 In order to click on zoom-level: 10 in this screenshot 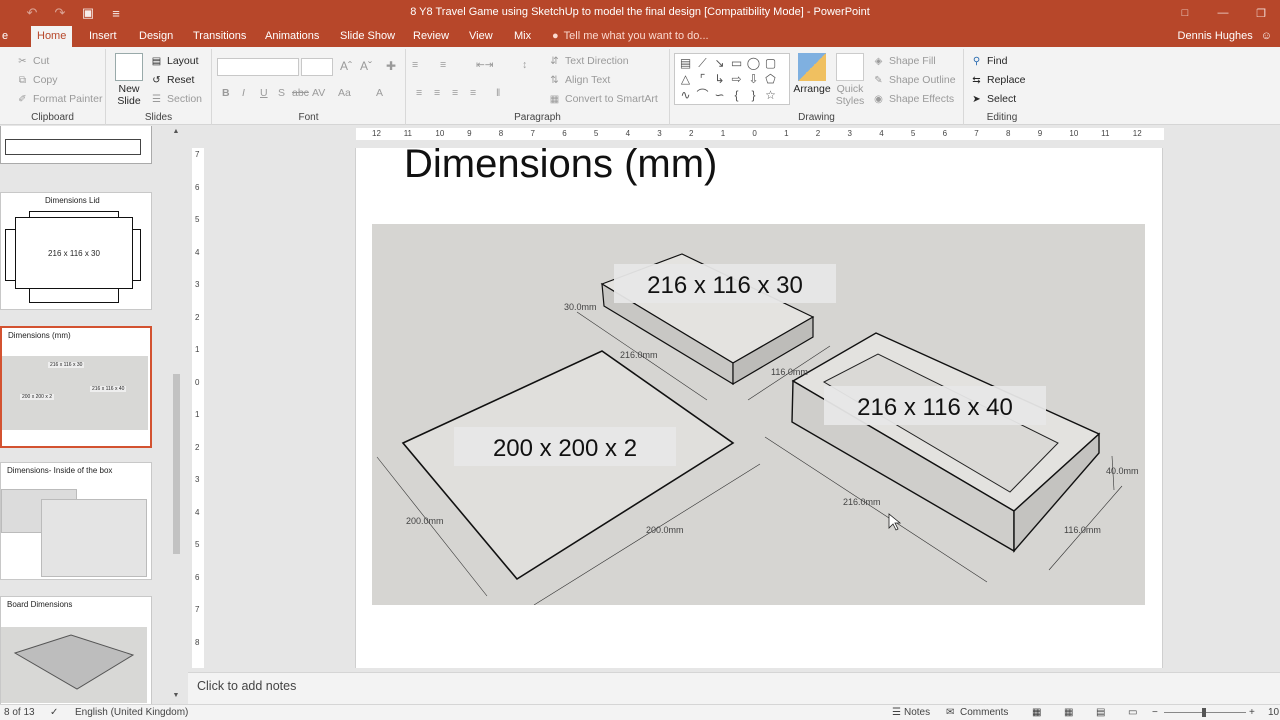, I will do `click(1273, 712)`.